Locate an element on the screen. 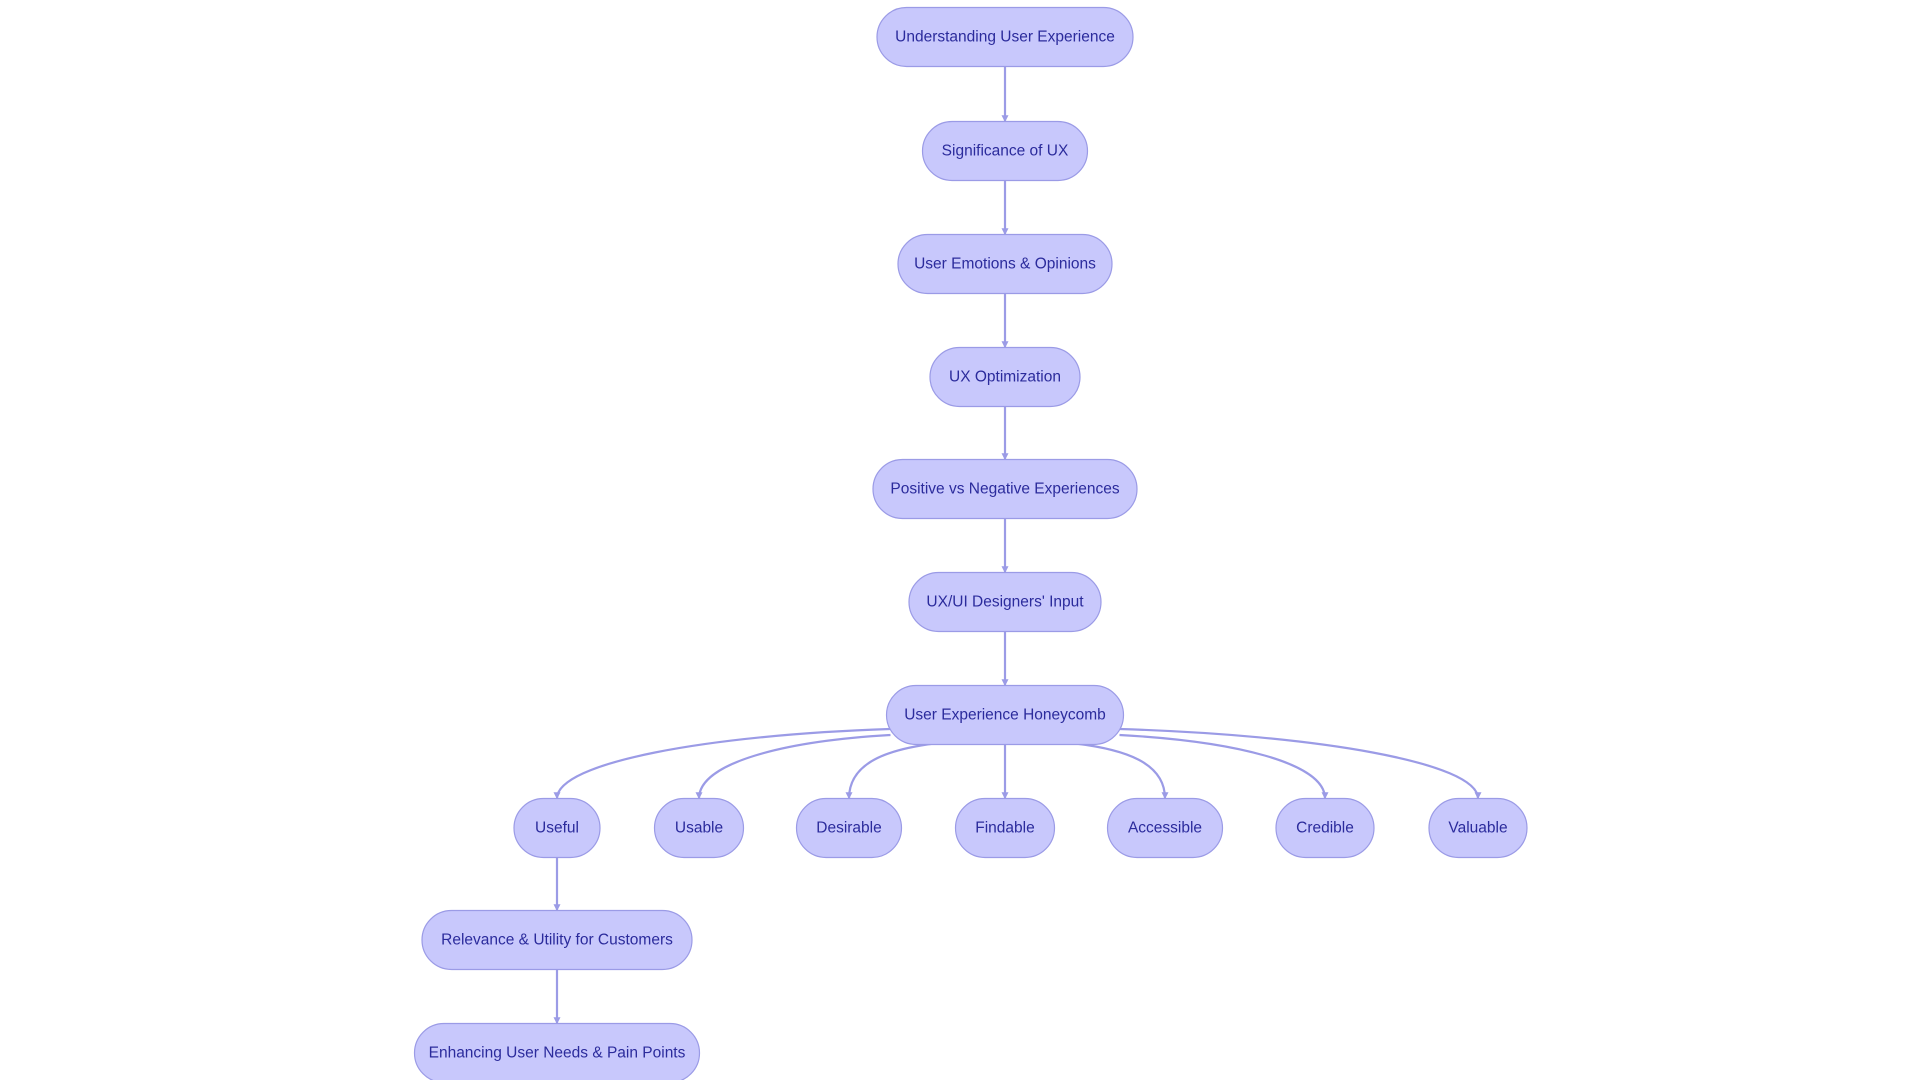 This screenshot has height=1080, width=1920. node-label: Desirable is located at coordinates (848, 828).